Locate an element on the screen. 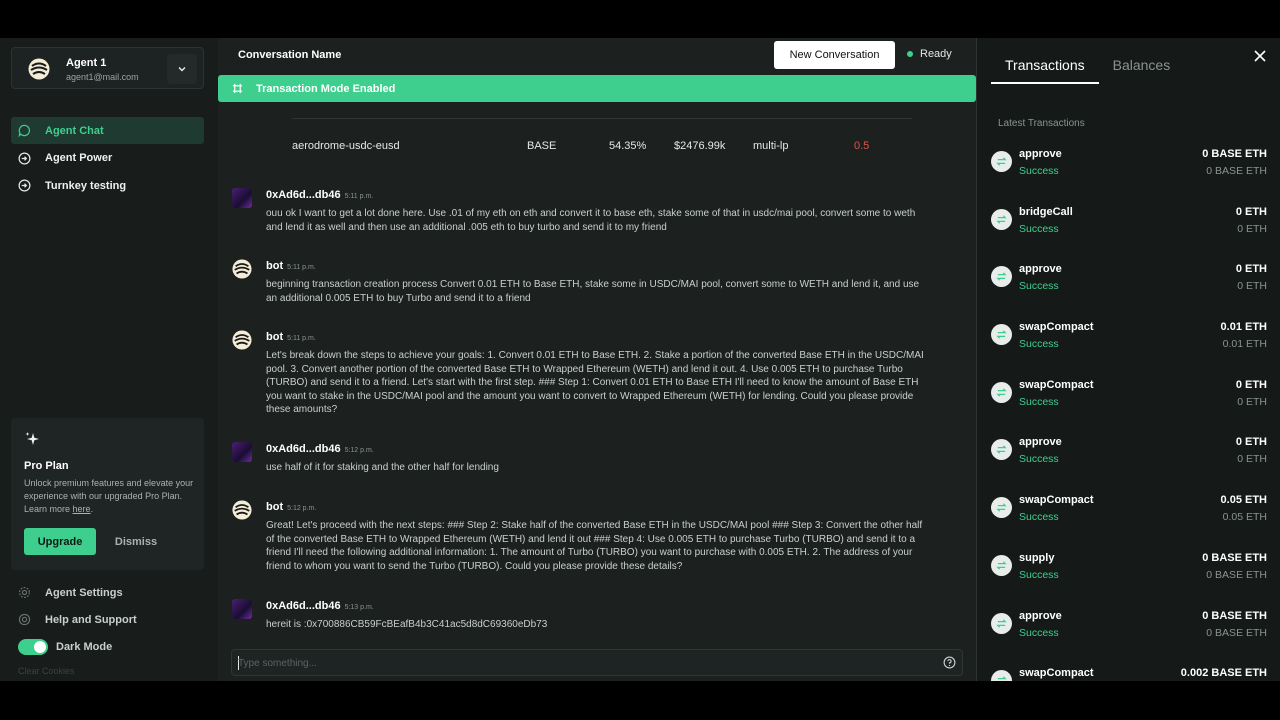  status-indicator: Ready is located at coordinates (929, 54).